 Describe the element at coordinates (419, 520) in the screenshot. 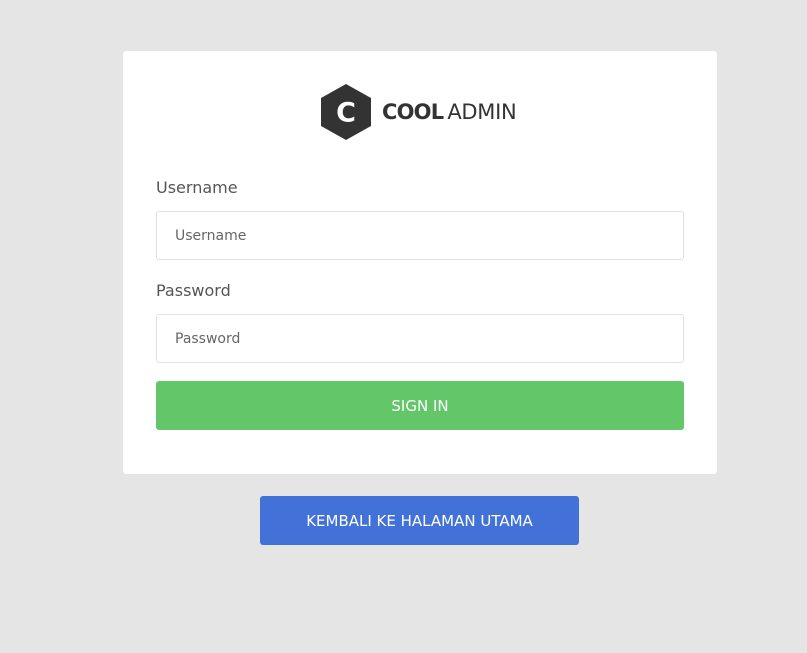

I see `back-to-home-button: KEMBALI KE HALAMAN UTAMA` at that location.